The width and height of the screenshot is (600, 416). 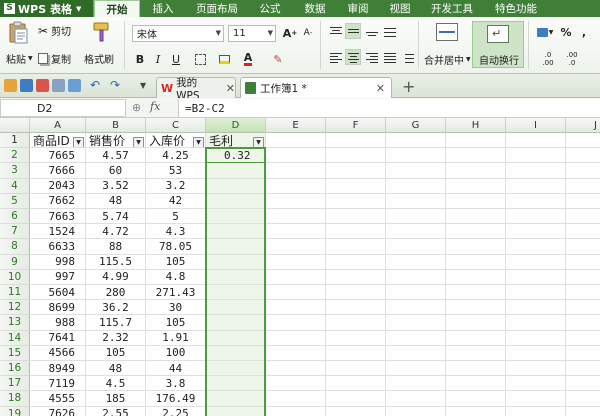 I want to click on font-shrink-button: A-, so click(x=308, y=33).